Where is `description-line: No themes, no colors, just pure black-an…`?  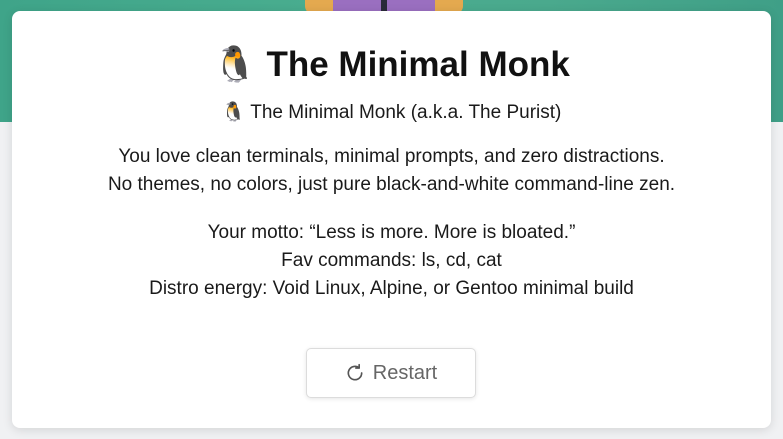 description-line: No themes, no colors, just pure black-an… is located at coordinates (391, 184).